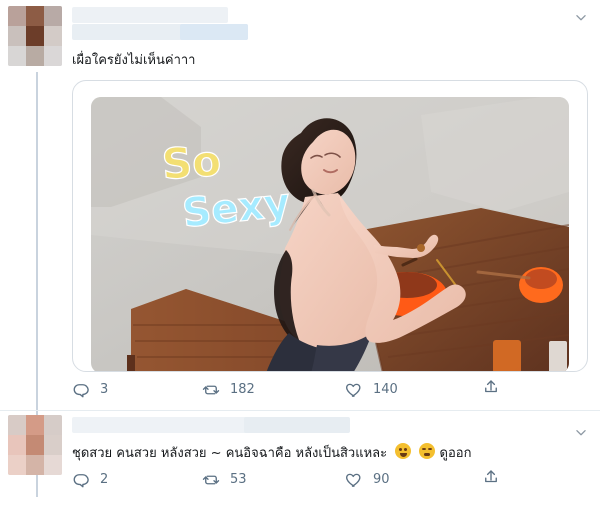 The image size is (600, 506). Describe the element at coordinates (385, 389) in the screenshot. I see `like-count: 140` at that location.